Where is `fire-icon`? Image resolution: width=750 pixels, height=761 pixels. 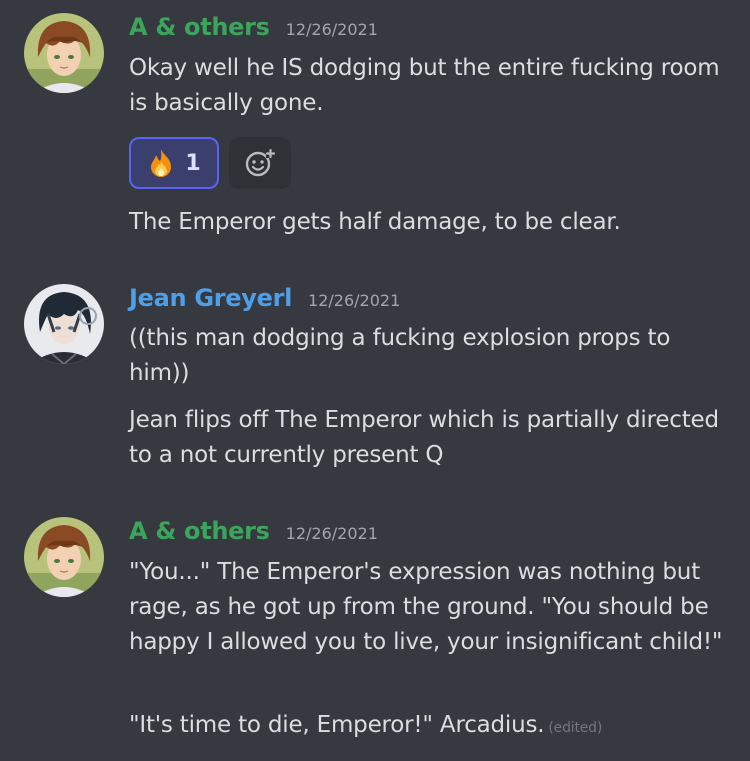 fire-icon is located at coordinates (161, 163).